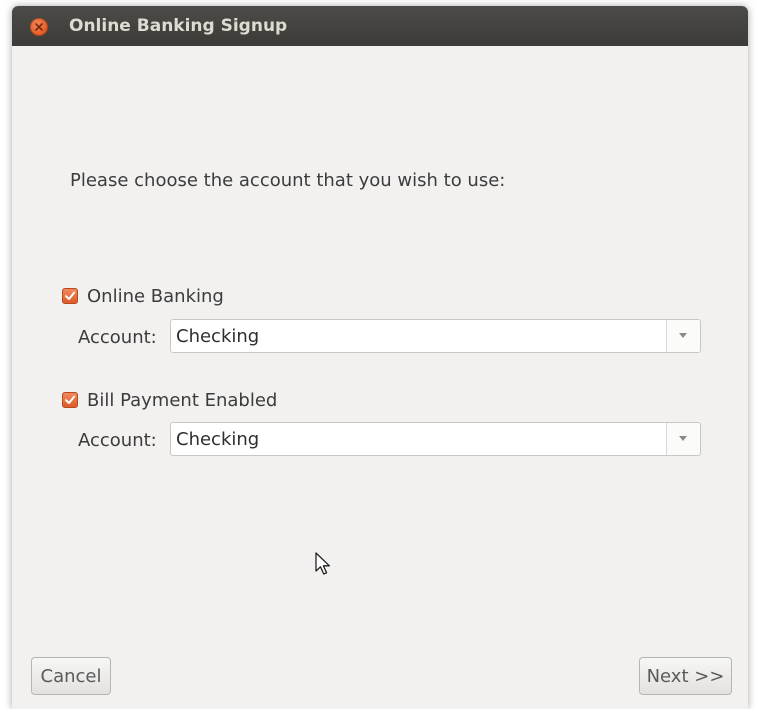 This screenshot has height=709, width=758. I want to click on bill-payment-checkbox, so click(70, 400).